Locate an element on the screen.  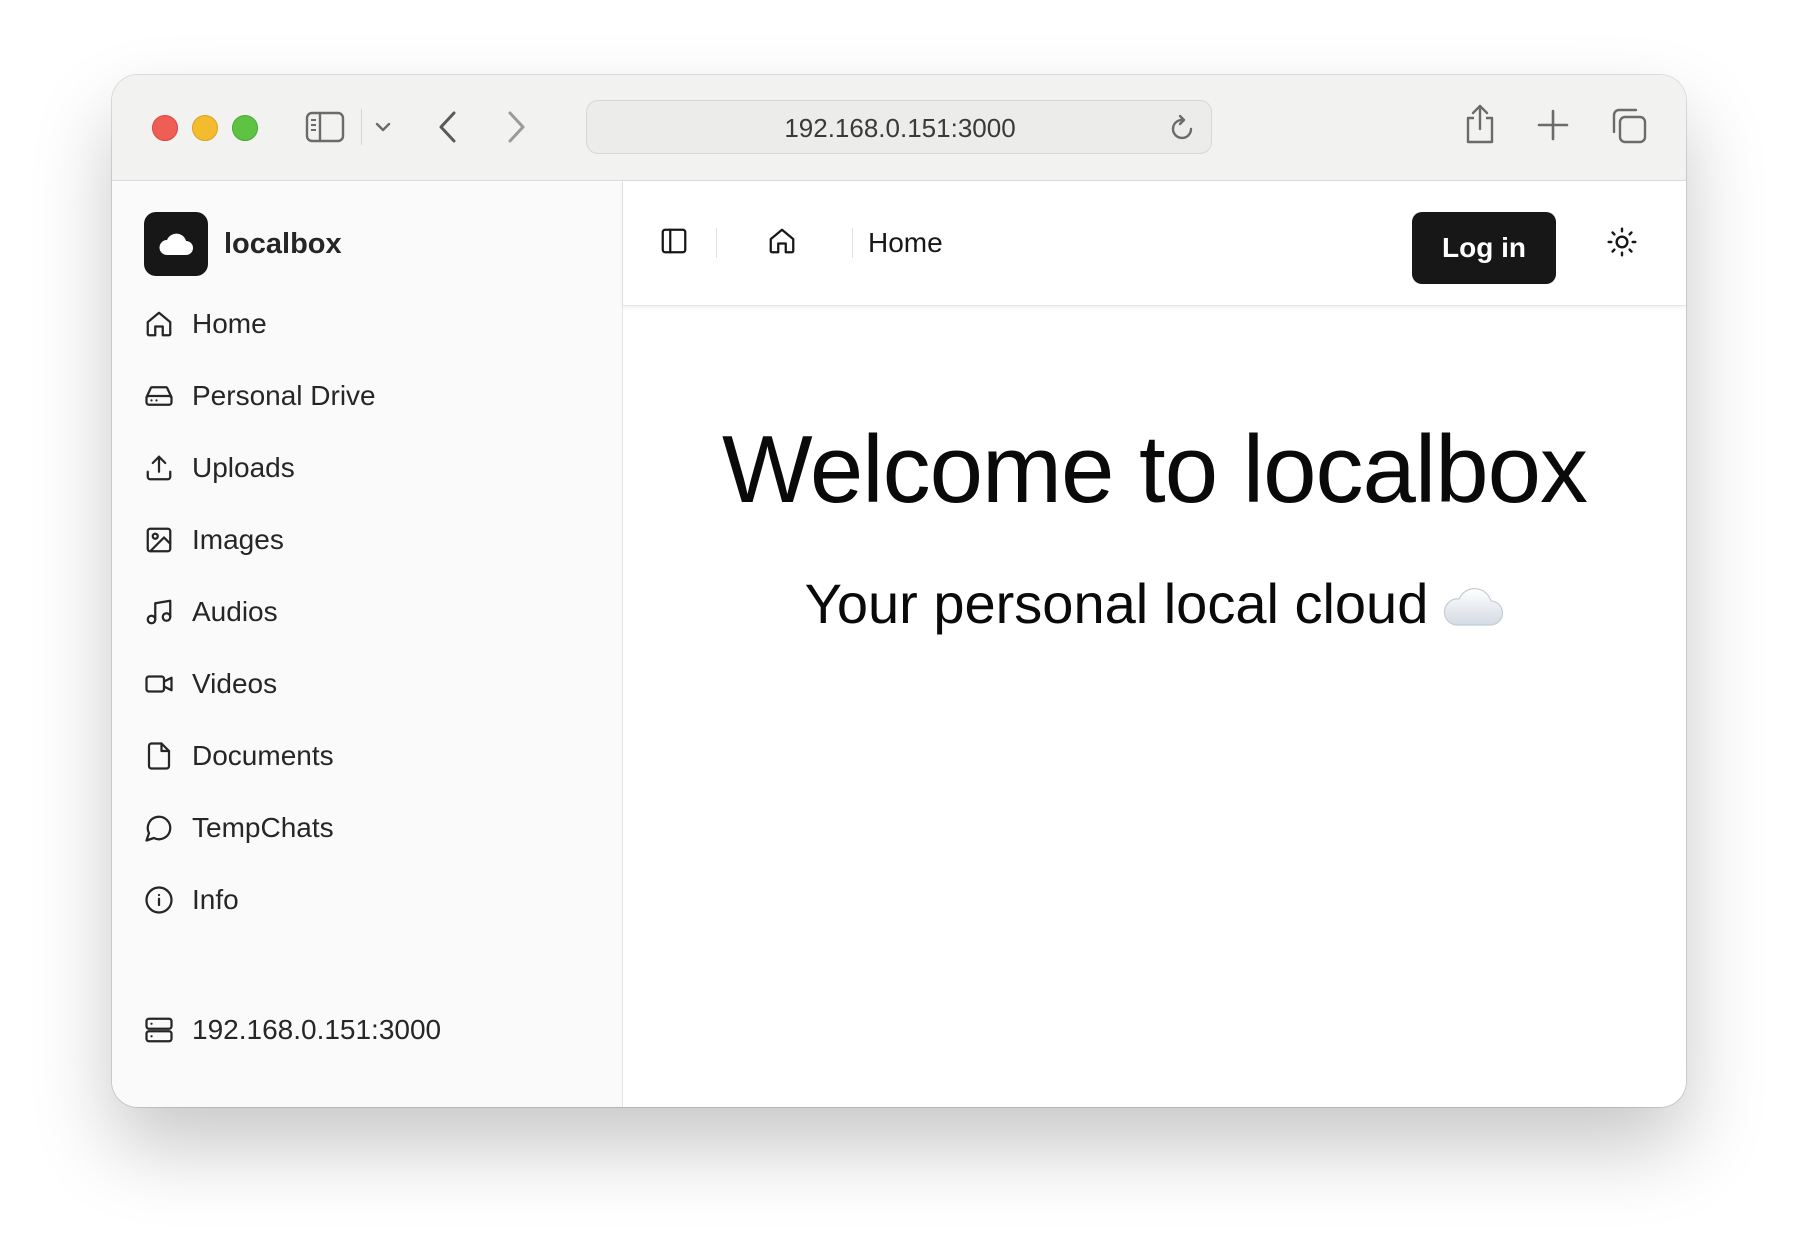
plus-icon is located at coordinates (1553, 125).